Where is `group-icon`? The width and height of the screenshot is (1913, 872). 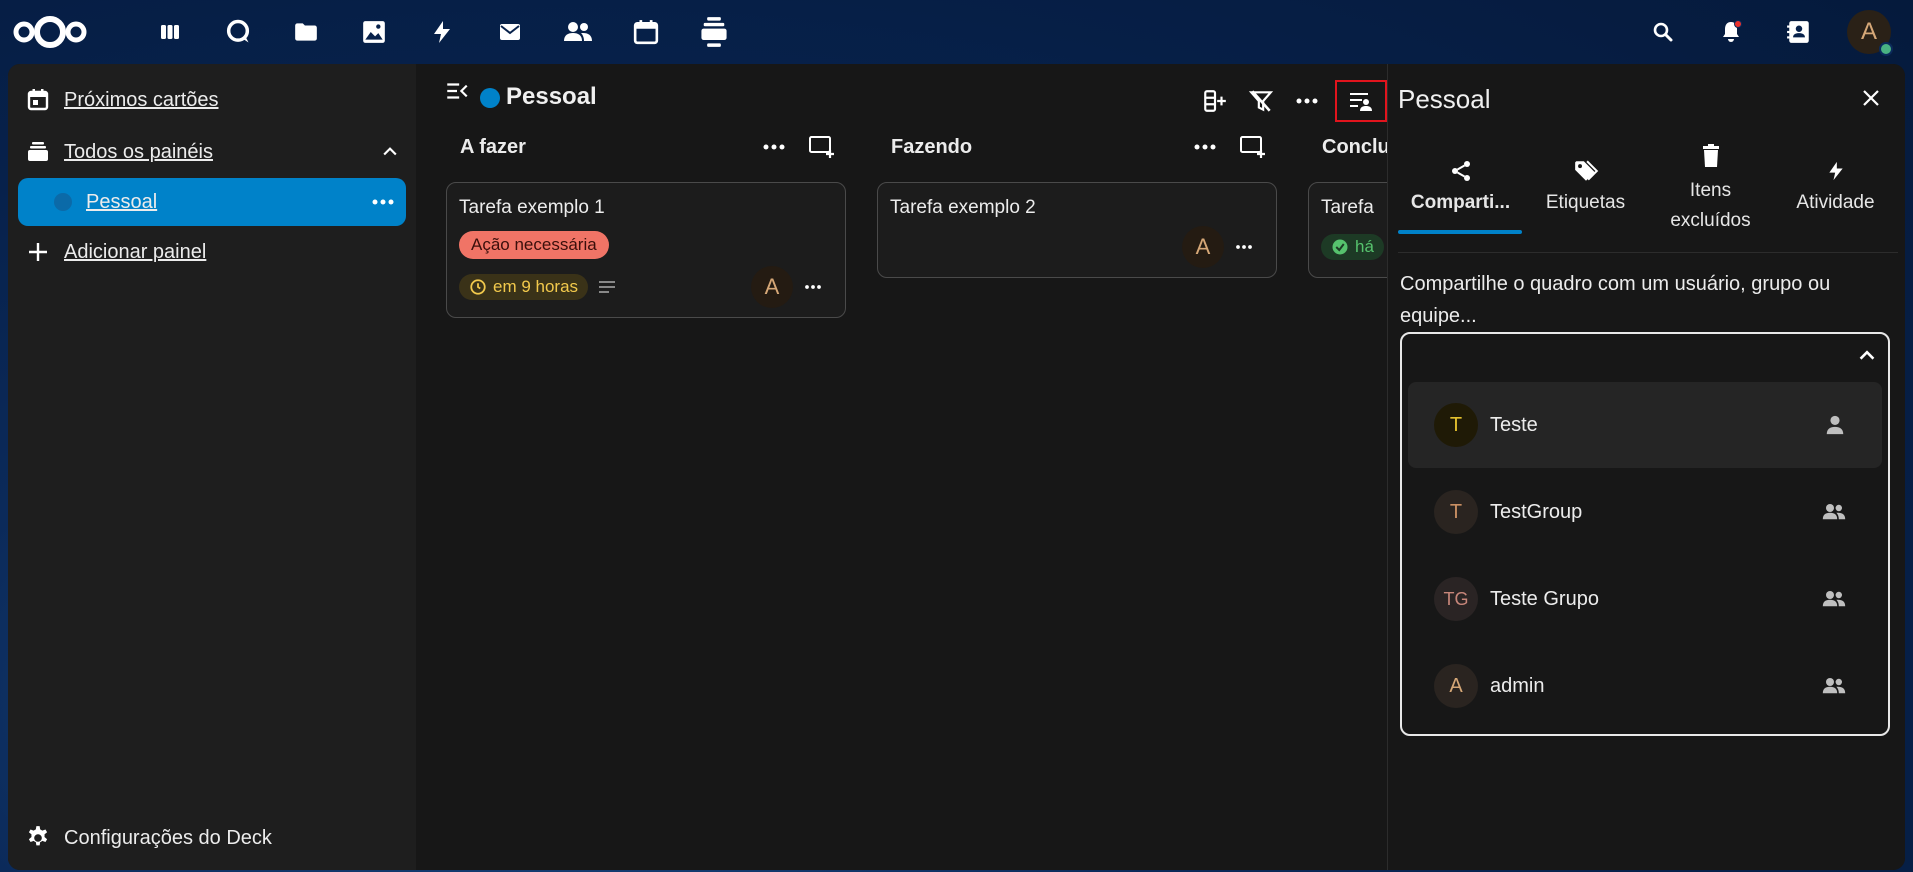
group-icon is located at coordinates (1834, 686).